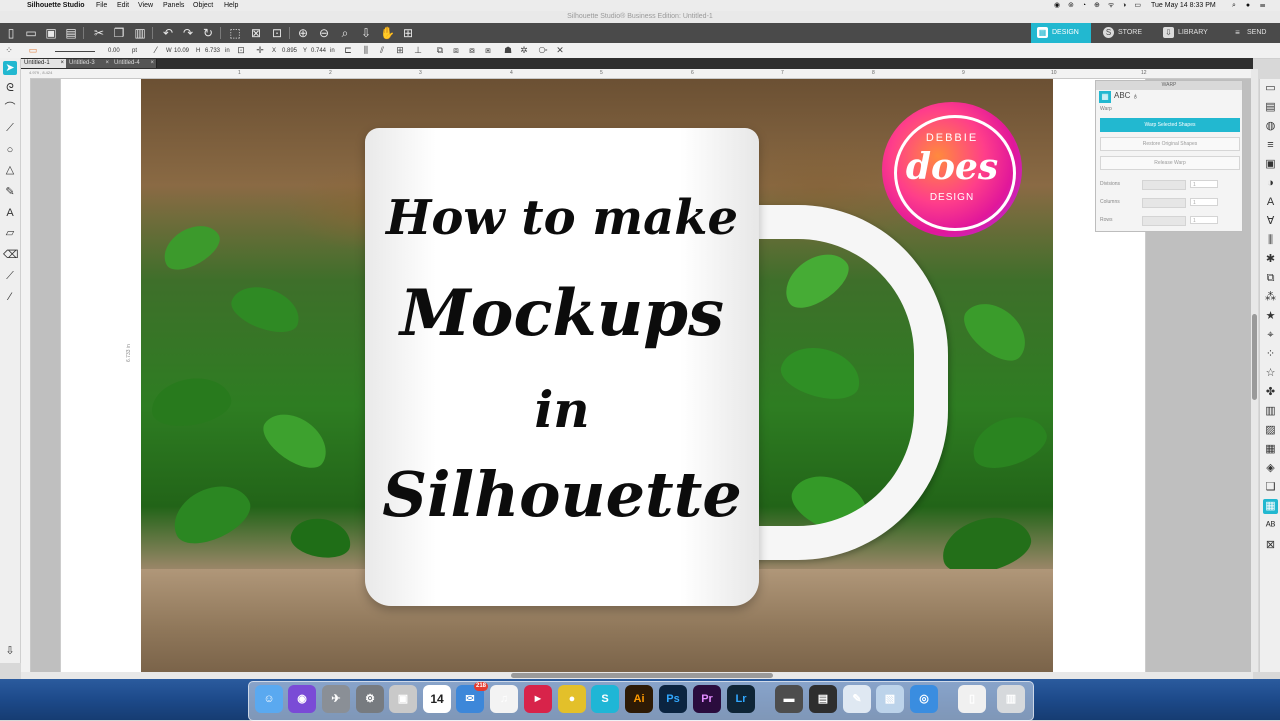  I want to click on dock-notes-icon: ✎, so click(857, 699).